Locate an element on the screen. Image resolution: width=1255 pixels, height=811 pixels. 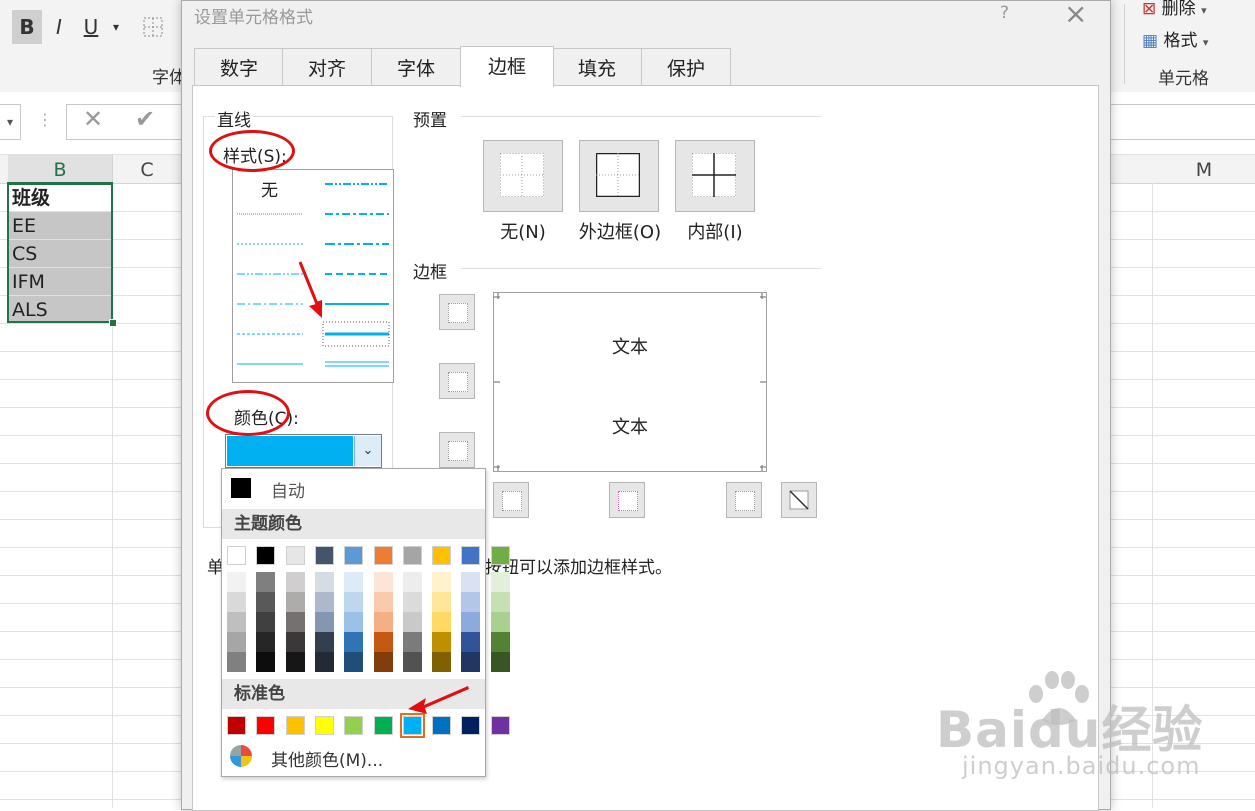
line-style-list: 无 is located at coordinates (313, 276).